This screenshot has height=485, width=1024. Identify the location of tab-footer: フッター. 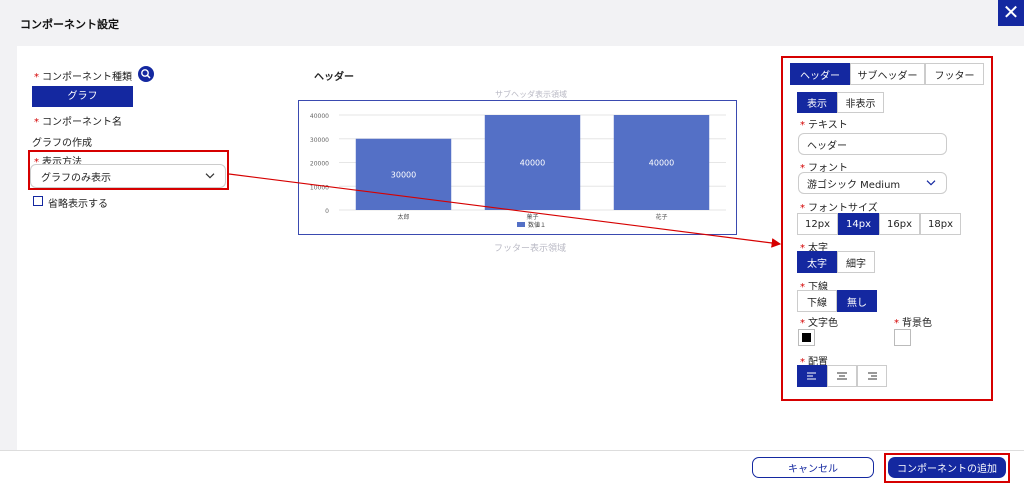
(954, 74).